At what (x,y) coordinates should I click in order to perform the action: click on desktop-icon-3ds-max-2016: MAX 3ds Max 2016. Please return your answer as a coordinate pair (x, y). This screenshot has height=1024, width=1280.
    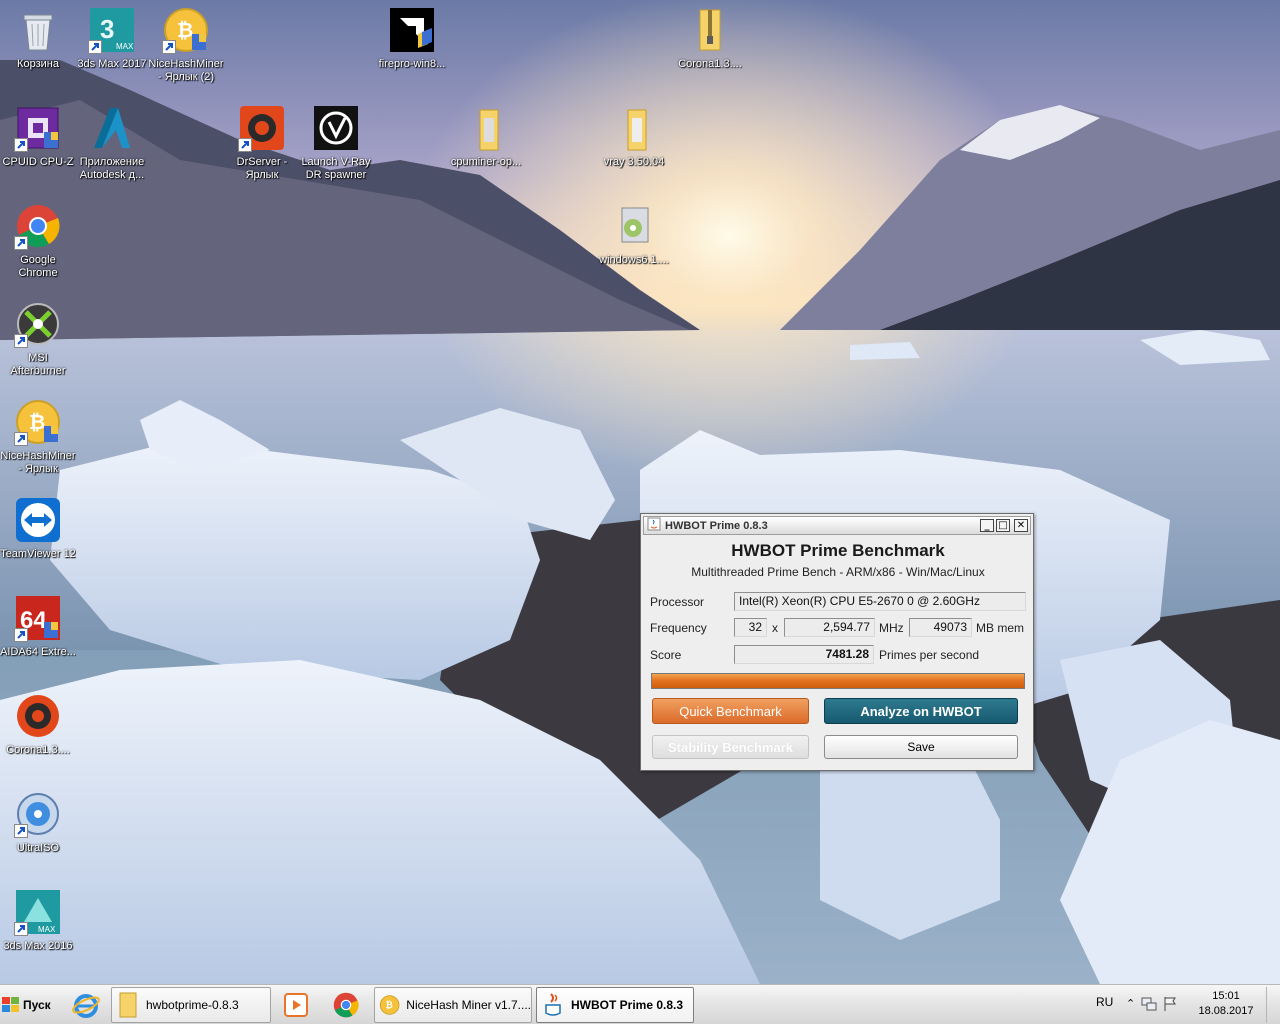
    Looking at the image, I should click on (38, 920).